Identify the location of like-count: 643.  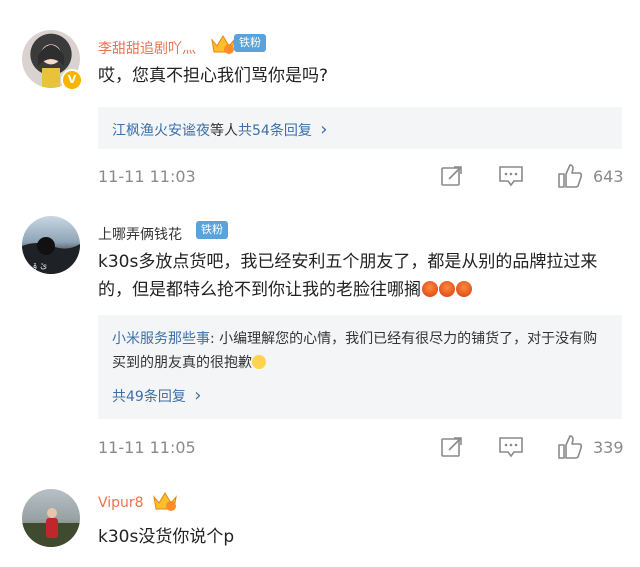
(608, 176).